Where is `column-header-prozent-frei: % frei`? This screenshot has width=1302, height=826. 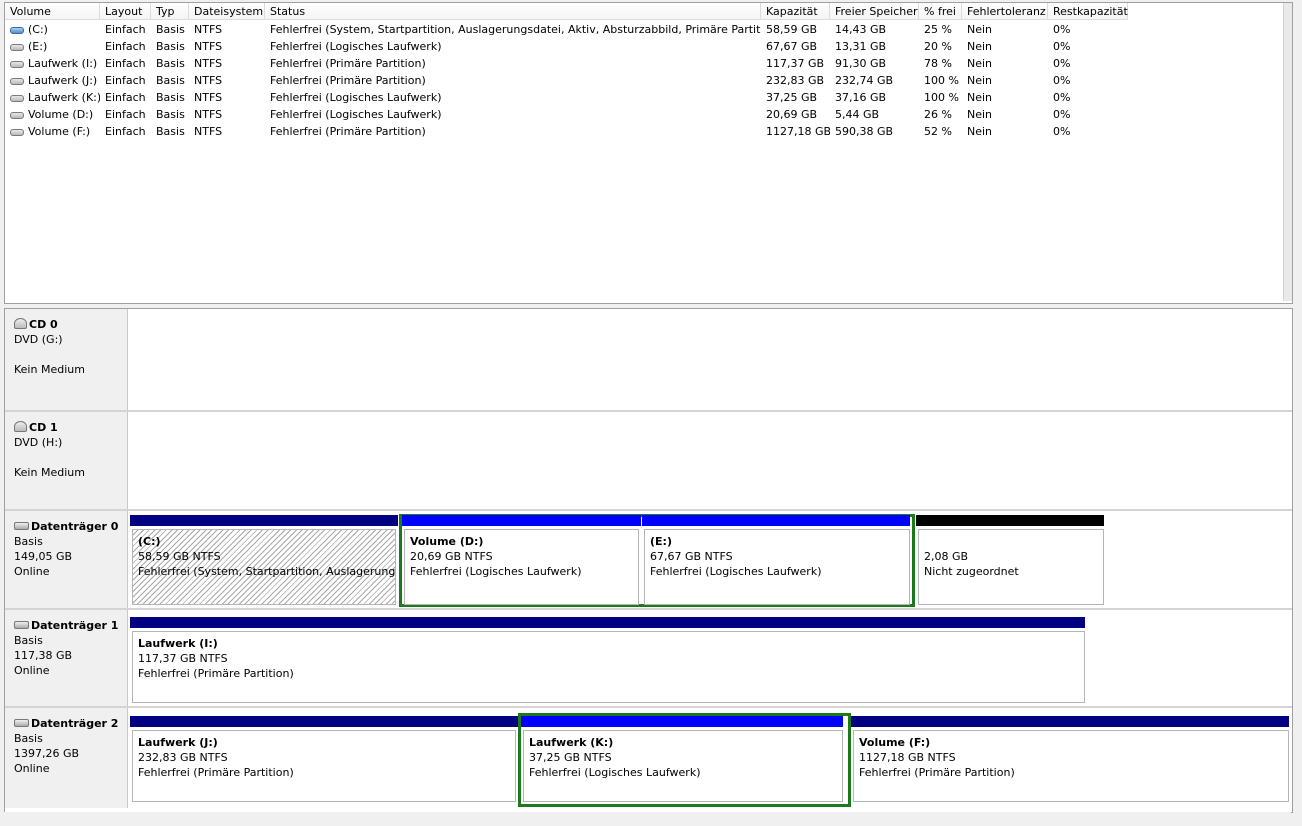 column-header-prozent-frei: % frei is located at coordinates (940, 11).